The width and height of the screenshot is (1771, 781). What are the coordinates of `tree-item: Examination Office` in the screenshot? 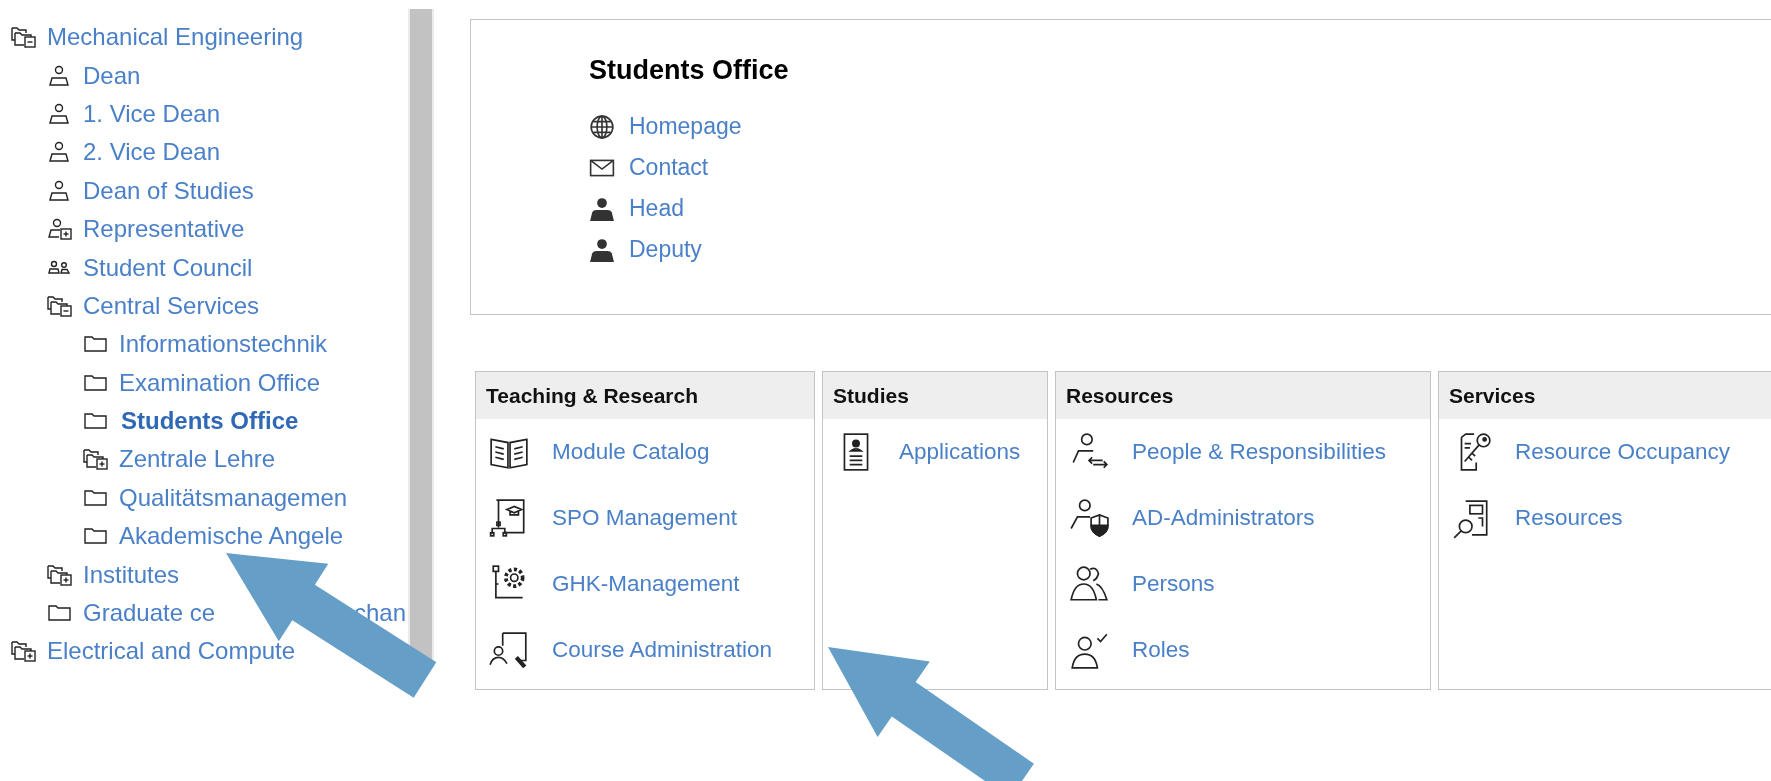 It's located at (219, 382).